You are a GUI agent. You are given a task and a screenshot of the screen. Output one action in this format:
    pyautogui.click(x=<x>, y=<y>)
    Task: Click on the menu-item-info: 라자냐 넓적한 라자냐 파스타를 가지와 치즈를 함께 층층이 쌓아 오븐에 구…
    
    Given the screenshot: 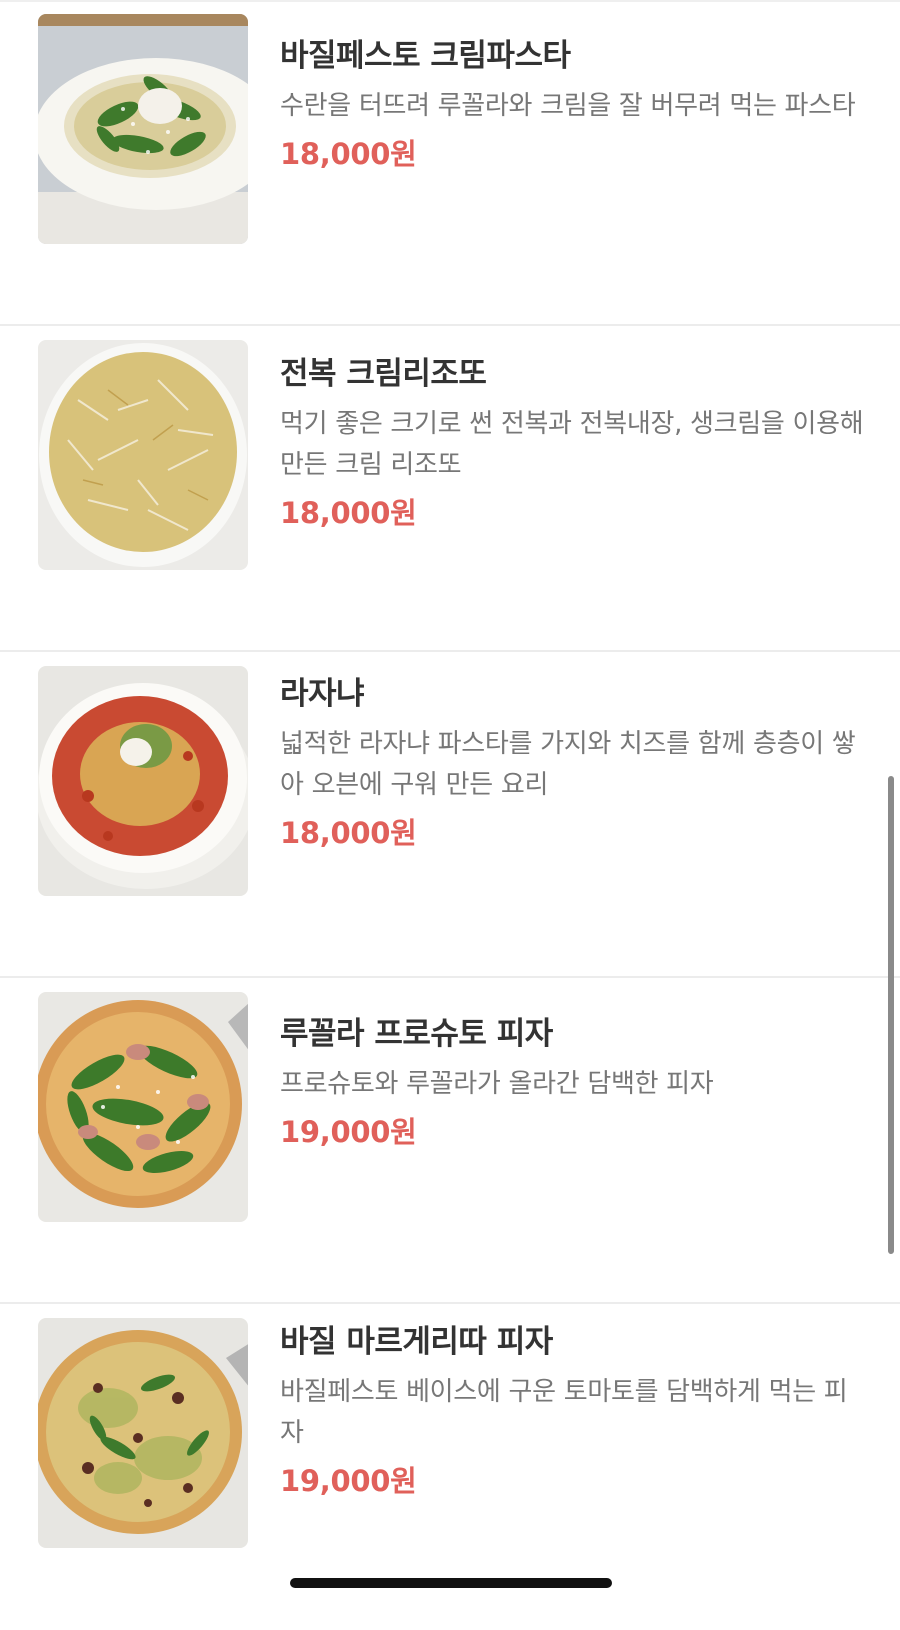 What is the action you would take?
    pyautogui.click(x=575, y=763)
    